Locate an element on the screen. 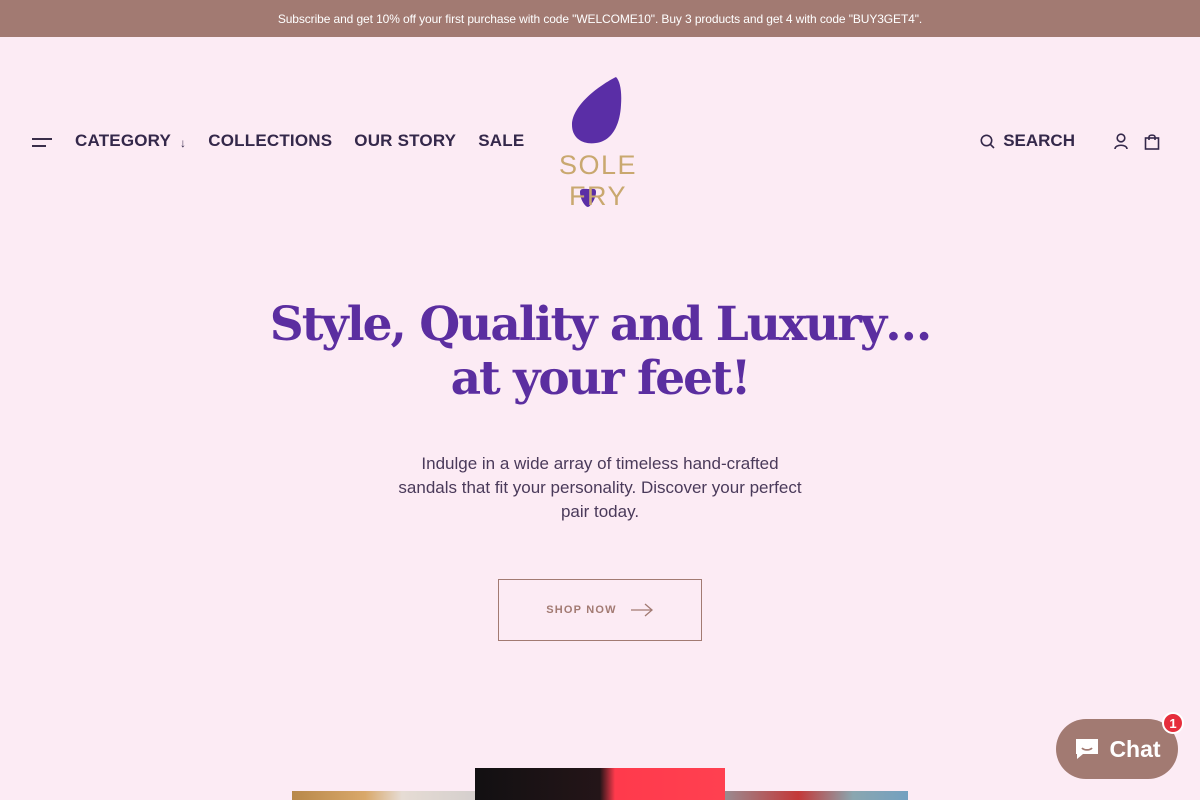 Image resolution: width=1200 pixels, height=800 pixels. arrow-right-icon is located at coordinates (641, 610).